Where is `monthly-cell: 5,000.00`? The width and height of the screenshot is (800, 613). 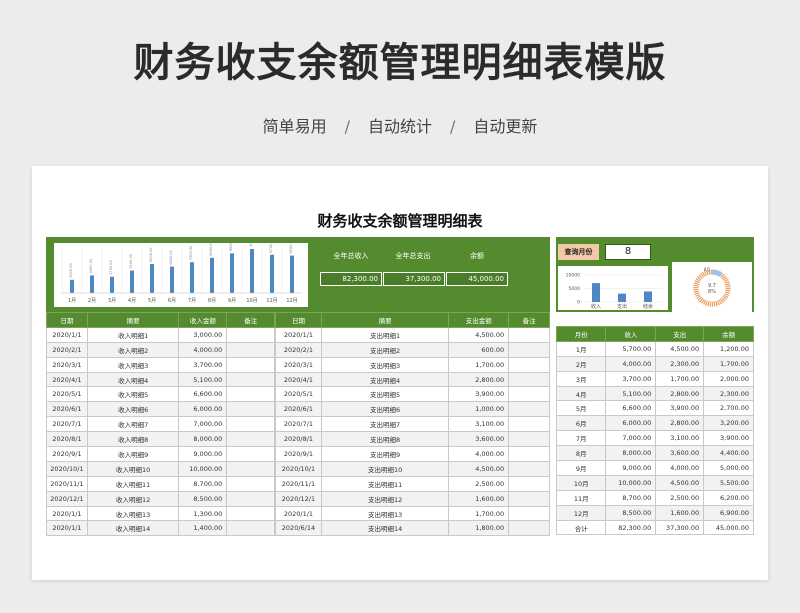
monthly-cell: 5,000.00 is located at coordinates (728, 468).